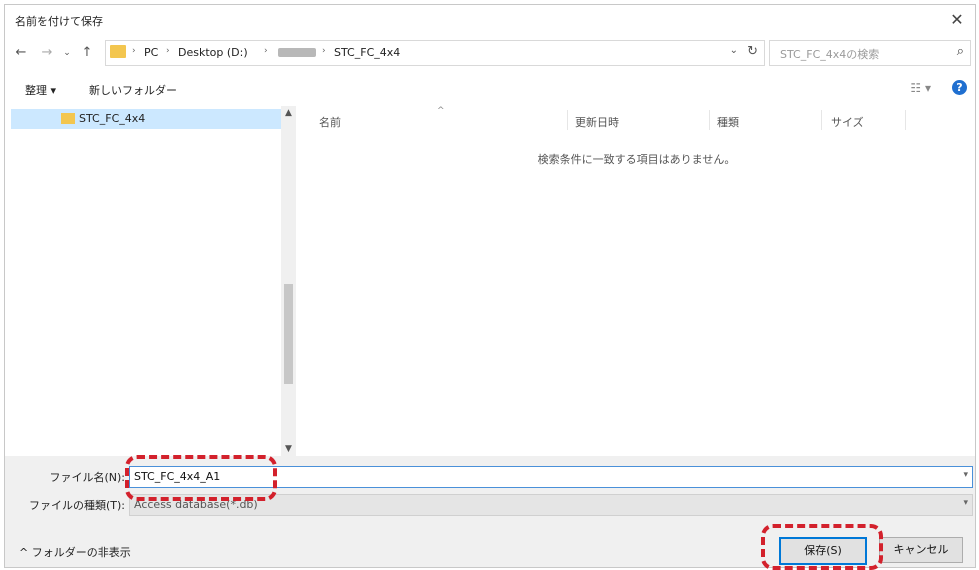 The image size is (979, 570). Describe the element at coordinates (367, 52) in the screenshot. I see `breadcrumb-current-folder: STC_FC_4x4` at that location.